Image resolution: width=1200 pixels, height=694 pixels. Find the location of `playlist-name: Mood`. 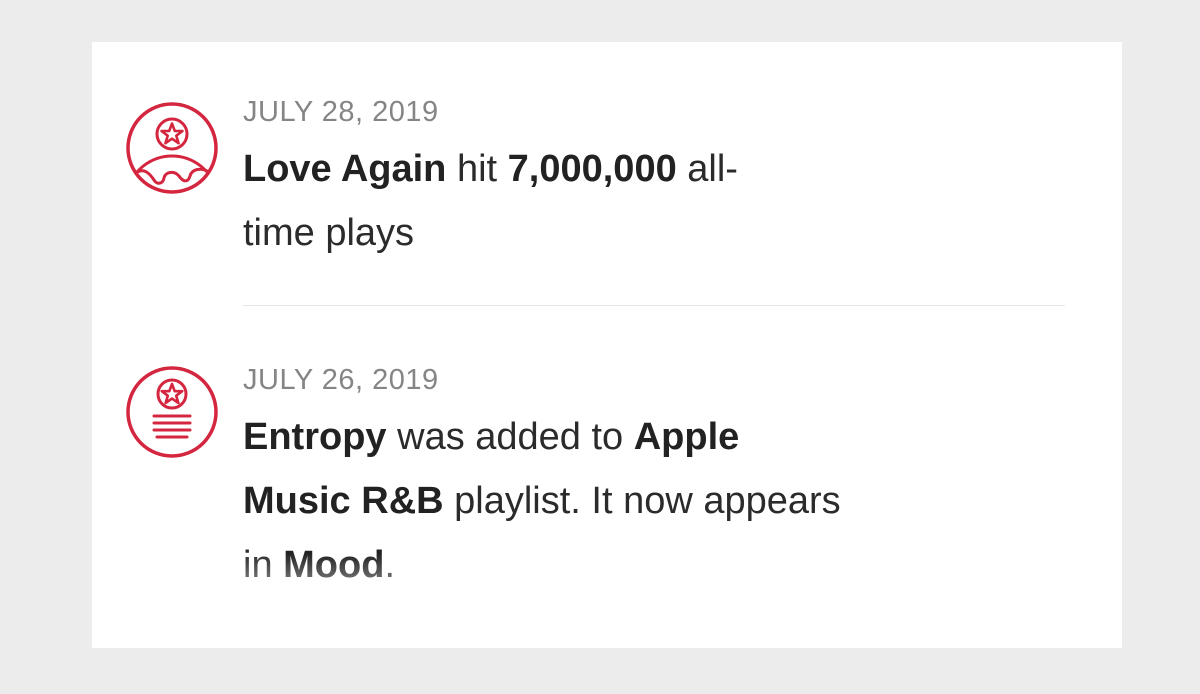

playlist-name: Mood is located at coordinates (334, 565).